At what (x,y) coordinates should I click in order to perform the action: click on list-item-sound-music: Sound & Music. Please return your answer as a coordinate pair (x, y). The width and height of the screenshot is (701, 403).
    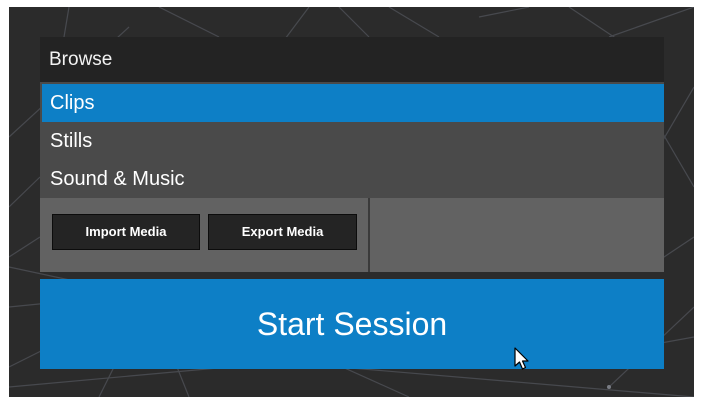
    Looking at the image, I should click on (353, 179).